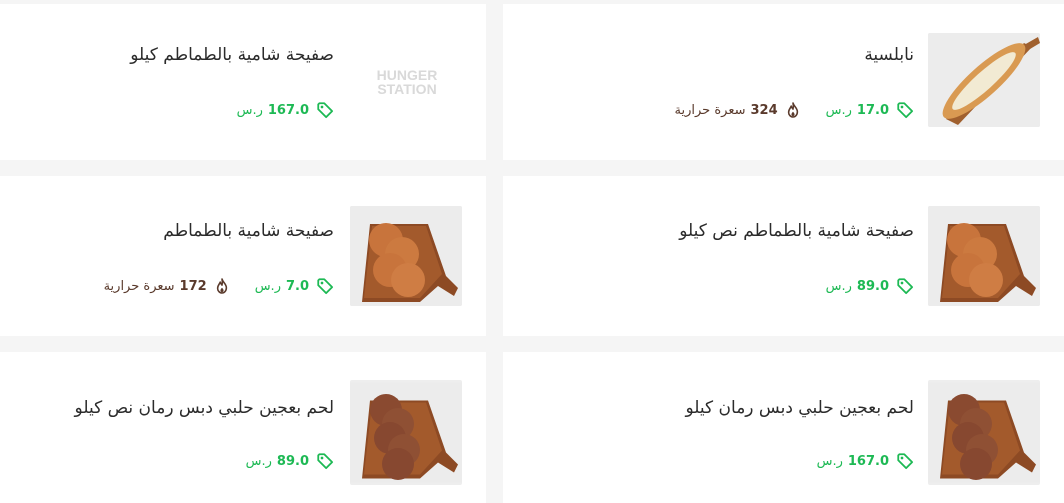 Image resolution: width=1064 pixels, height=503 pixels. Describe the element at coordinates (407, 82) in the screenshot. I see `hungerstation-logo: HUNGER STATION` at that location.